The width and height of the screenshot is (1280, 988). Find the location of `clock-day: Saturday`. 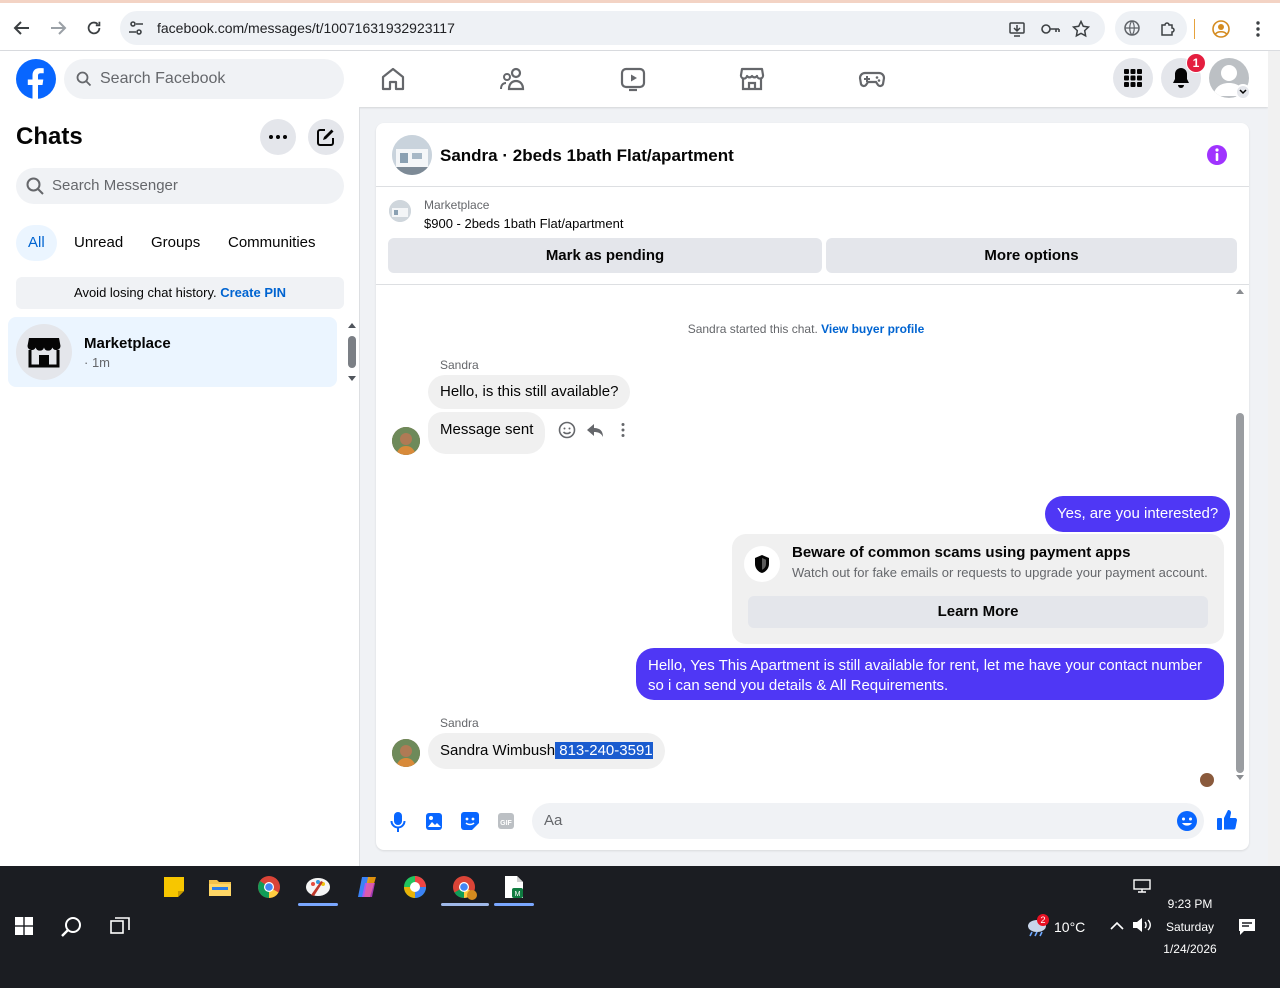

clock-day: Saturday is located at coordinates (1190, 927).